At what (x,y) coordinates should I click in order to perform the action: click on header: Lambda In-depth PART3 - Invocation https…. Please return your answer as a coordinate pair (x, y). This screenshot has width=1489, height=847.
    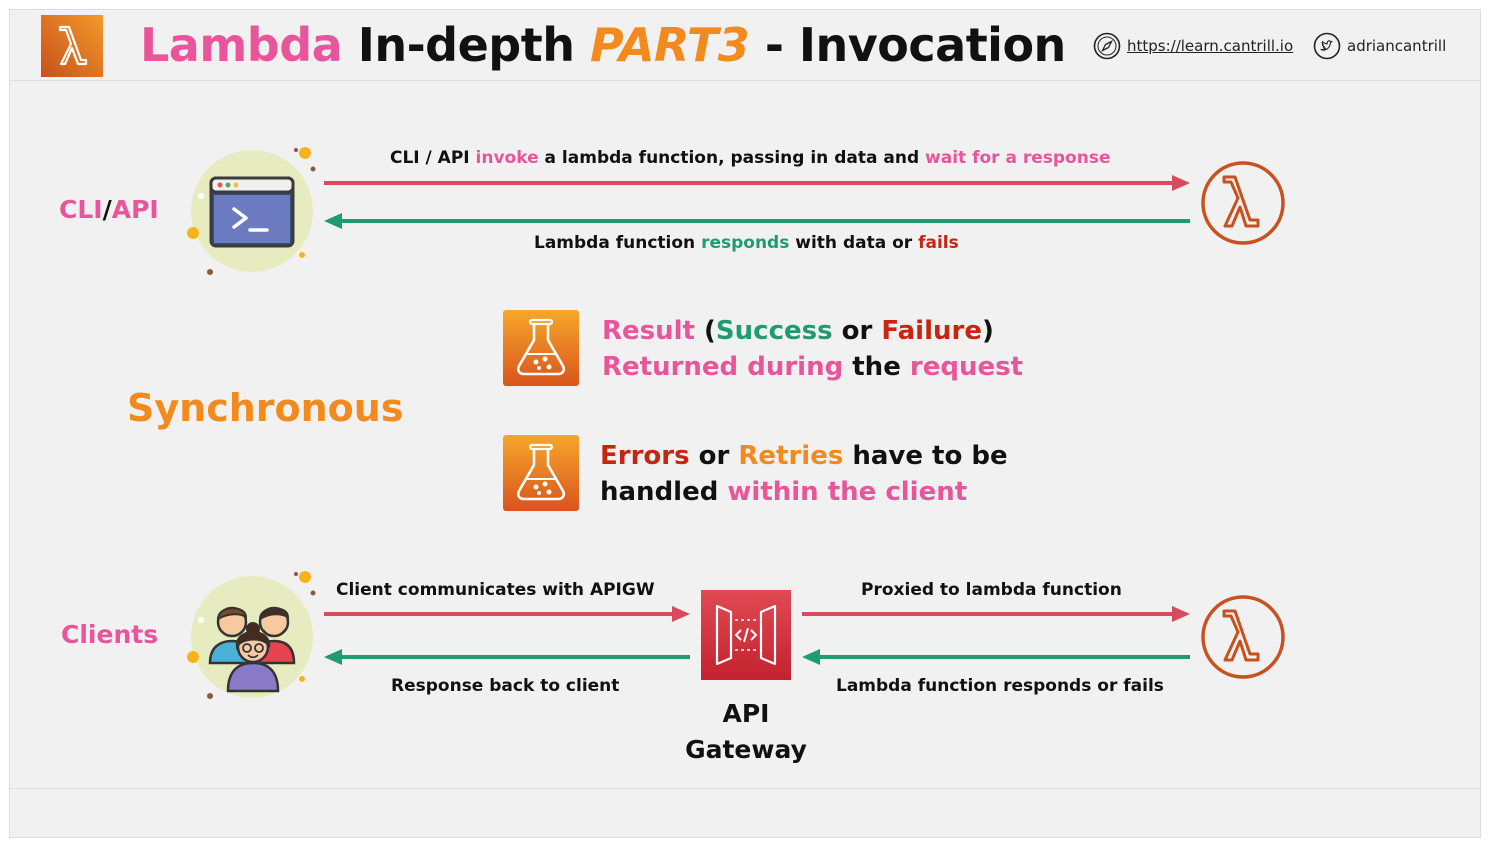
    Looking at the image, I should click on (745, 45).